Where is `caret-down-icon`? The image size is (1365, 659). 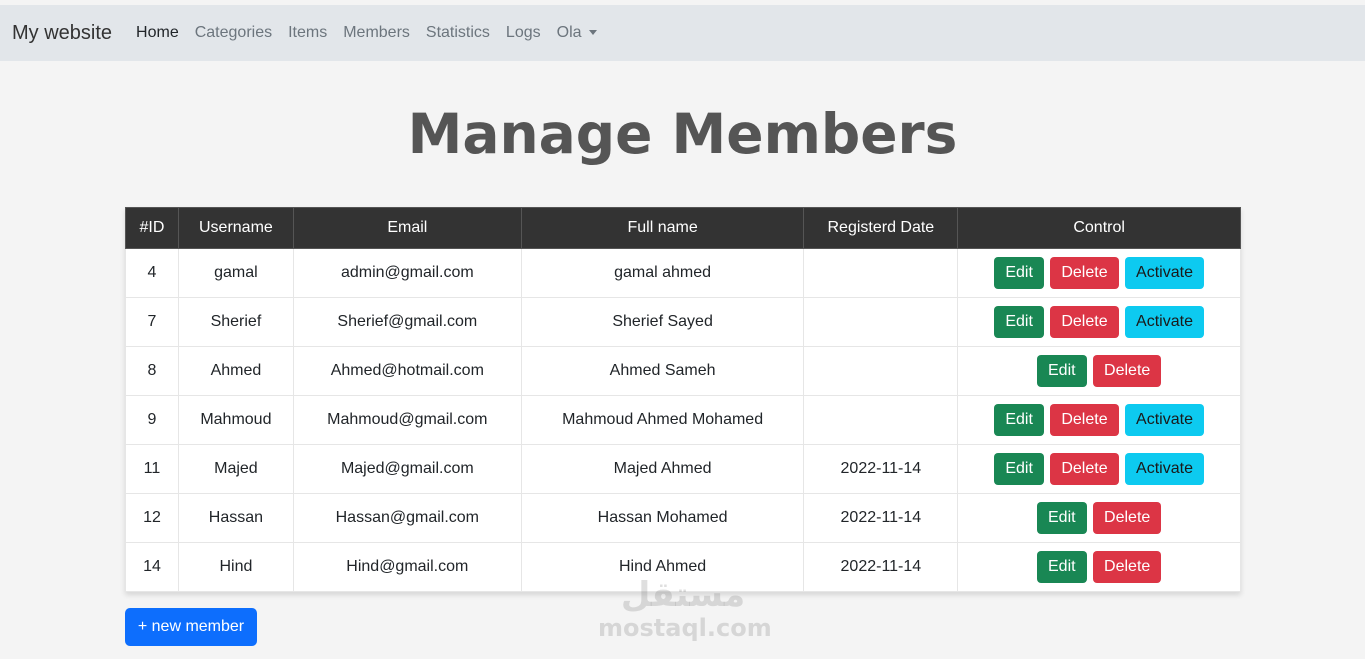
caret-down-icon is located at coordinates (592, 32).